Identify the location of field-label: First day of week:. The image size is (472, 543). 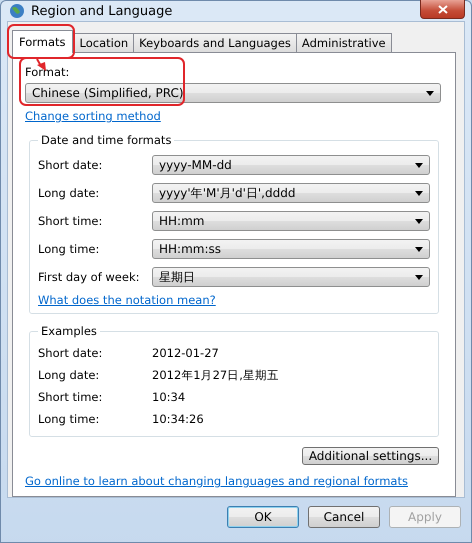
(89, 277).